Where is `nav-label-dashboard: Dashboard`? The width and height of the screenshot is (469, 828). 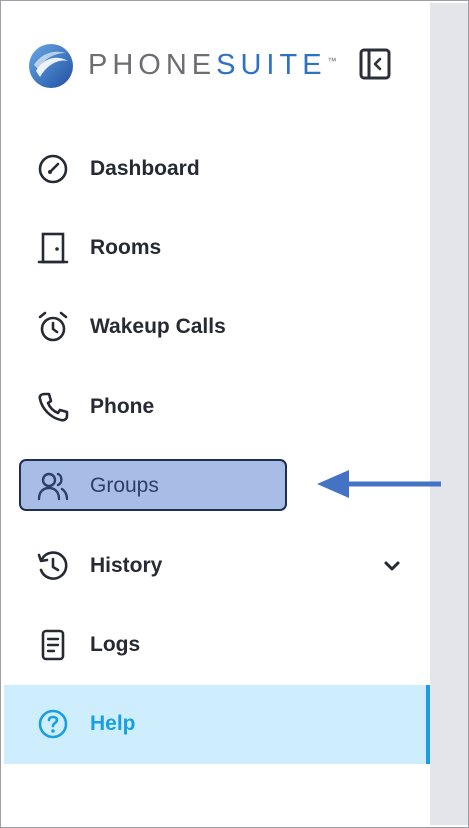 nav-label-dashboard: Dashboard is located at coordinates (145, 168).